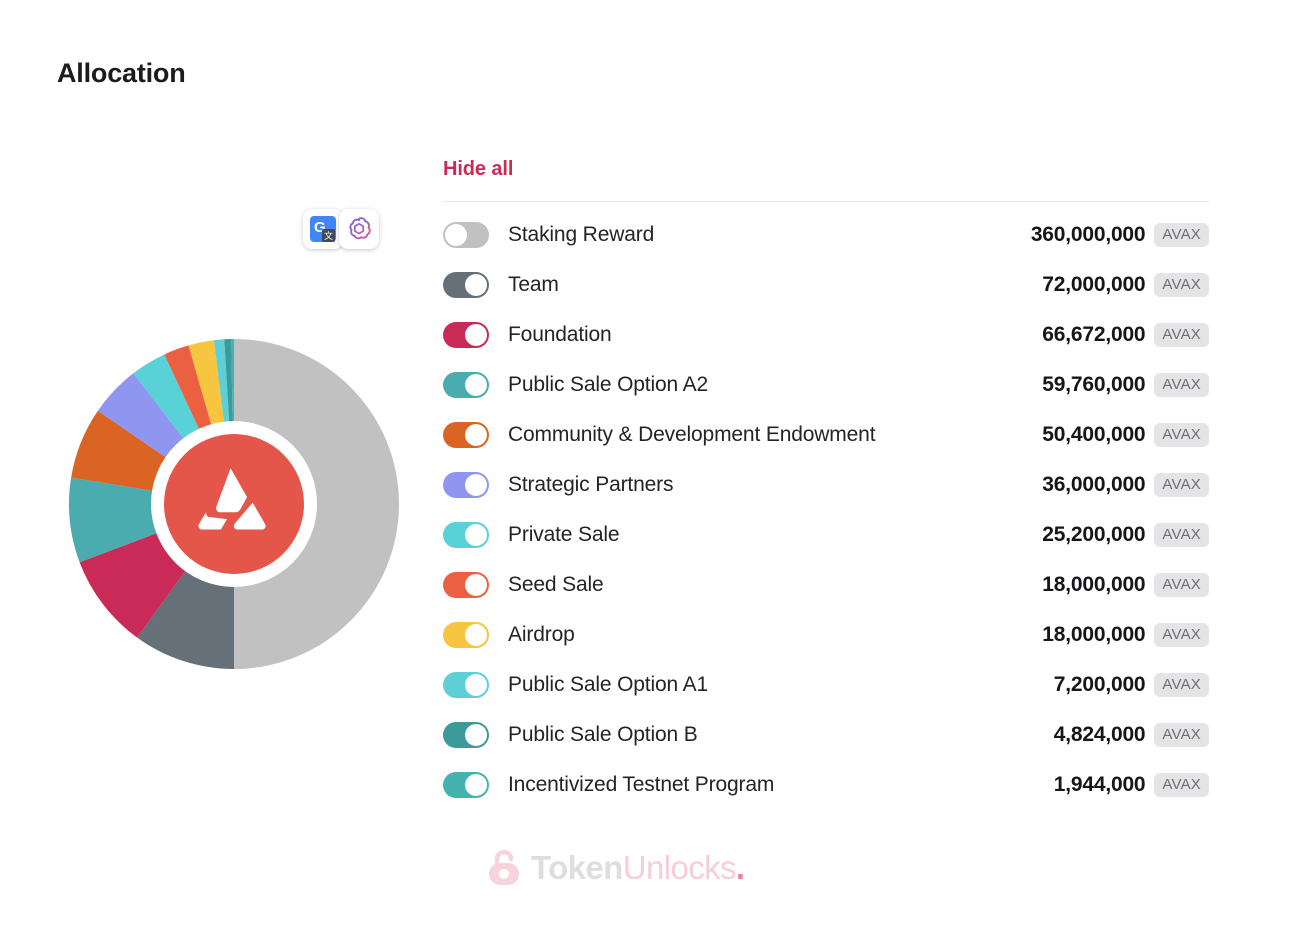  What do you see at coordinates (826, 335) in the screenshot?
I see `legend-row: Foundation 66,672,000 AVAX` at bounding box center [826, 335].